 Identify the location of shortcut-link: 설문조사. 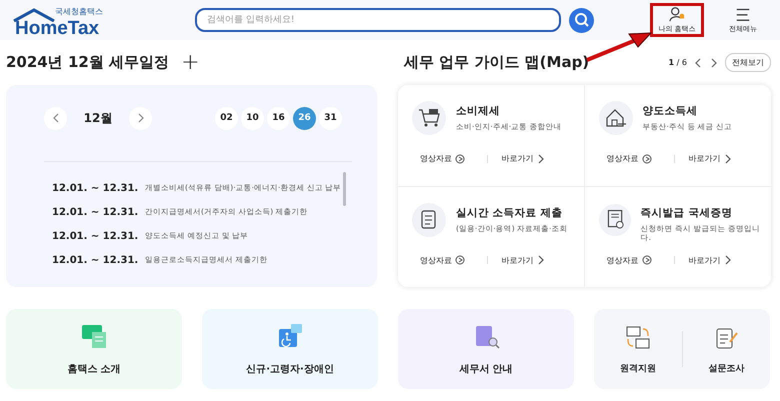
(726, 349).